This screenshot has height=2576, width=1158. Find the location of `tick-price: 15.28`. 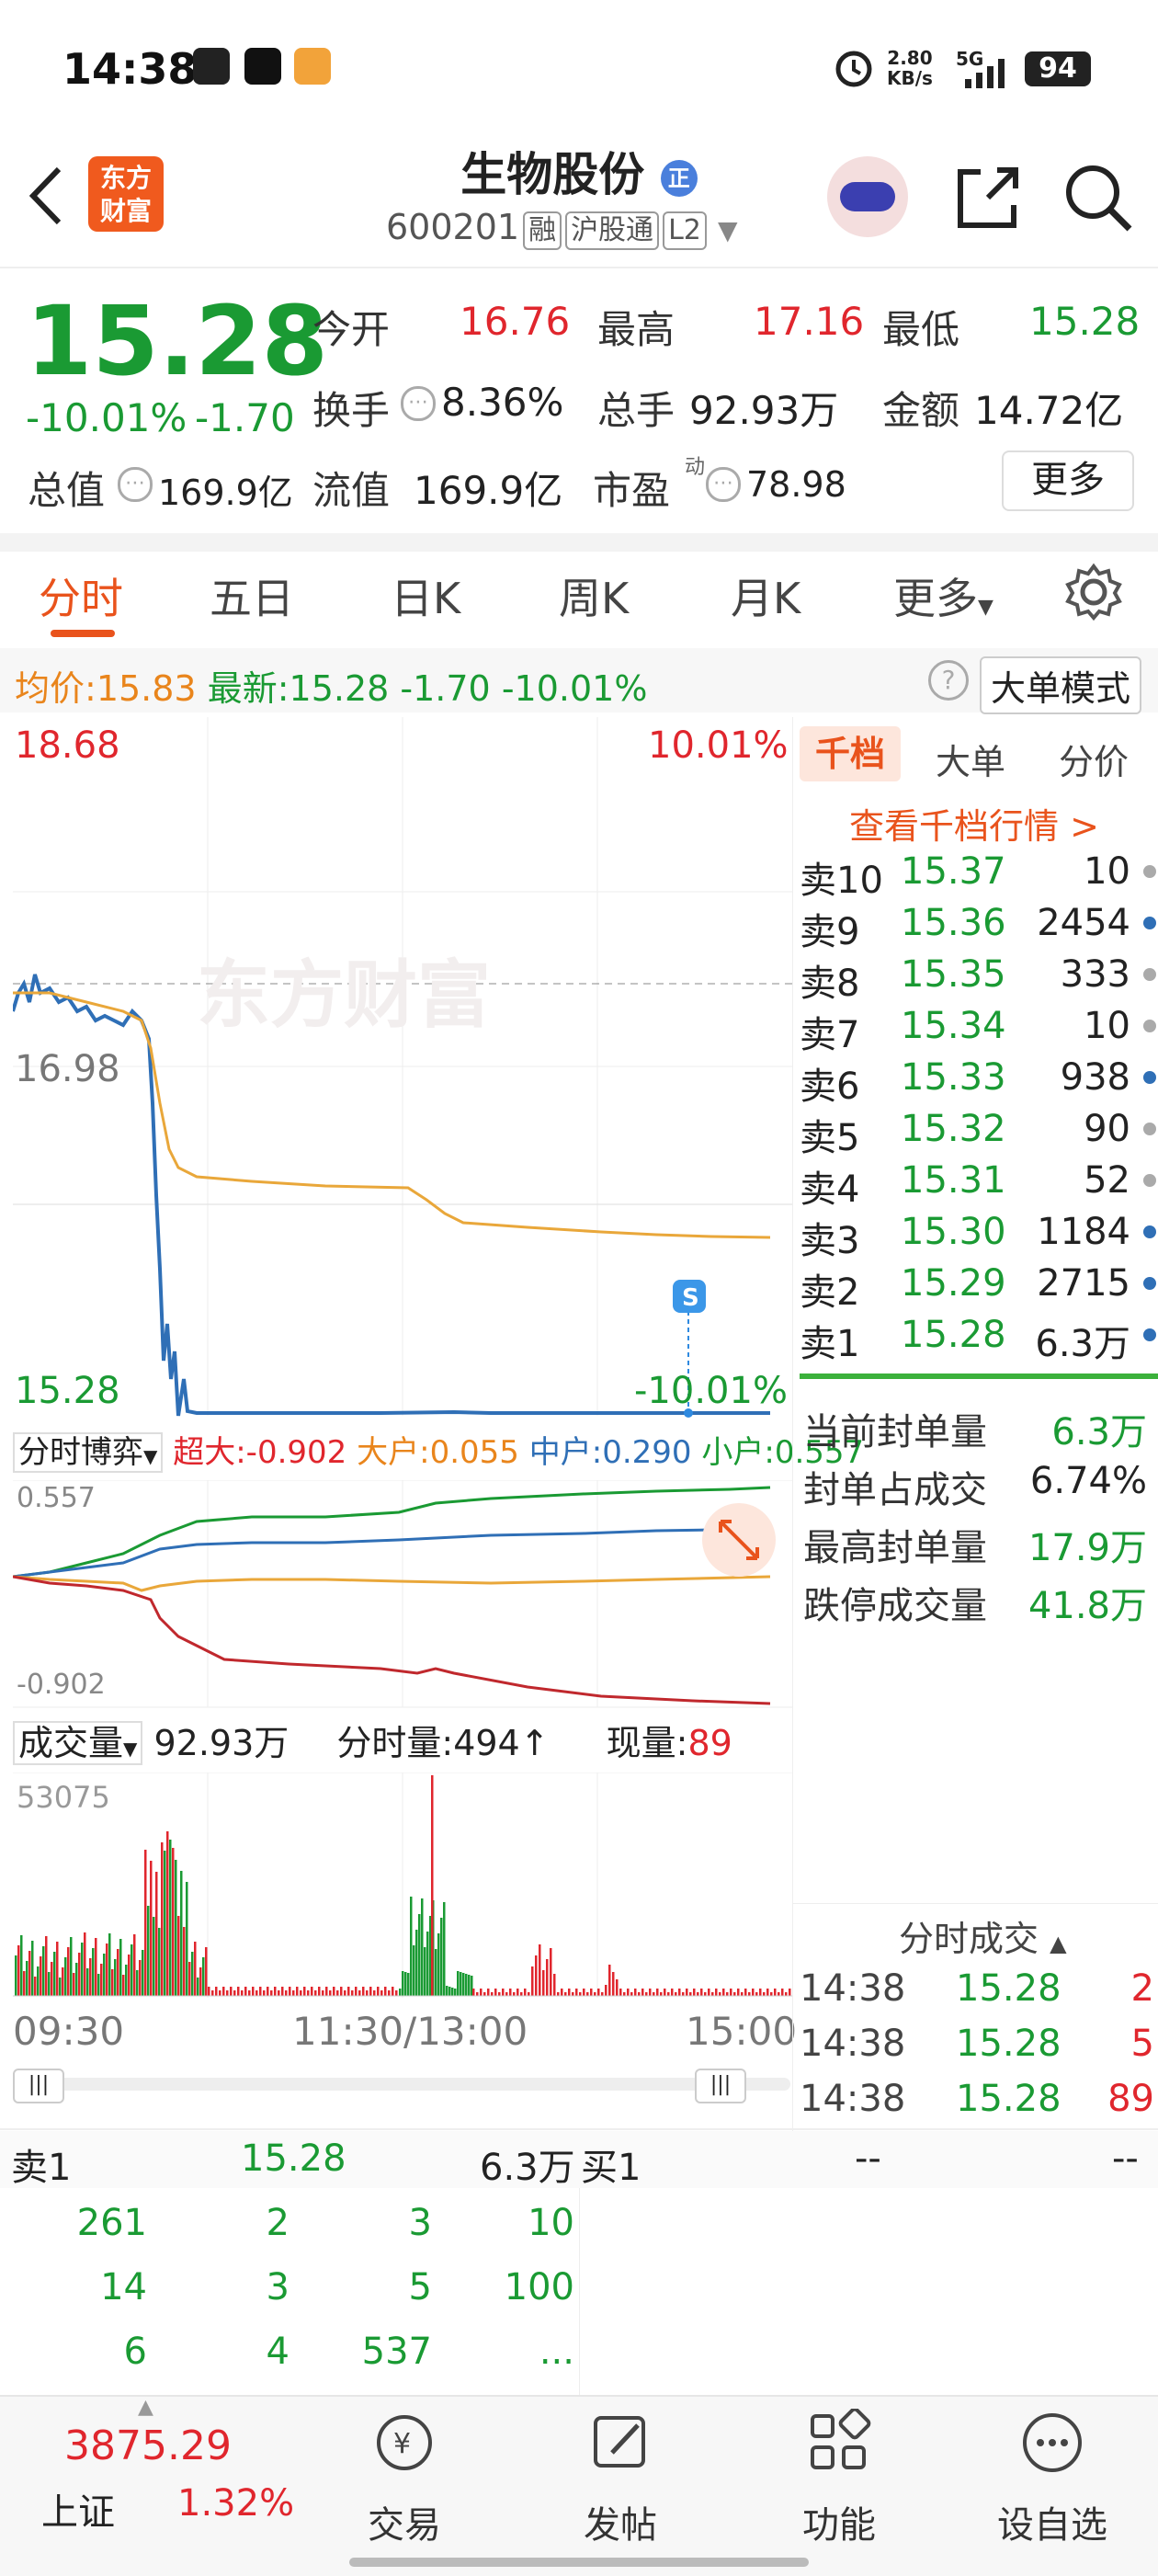

tick-price: 15.28 is located at coordinates (1009, 1988).